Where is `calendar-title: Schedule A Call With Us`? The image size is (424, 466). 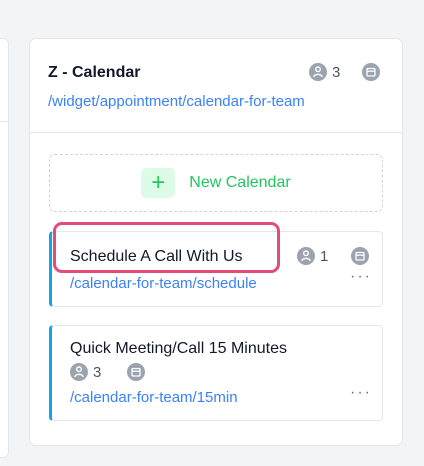 calendar-title: Schedule A Call With Us is located at coordinates (156, 257).